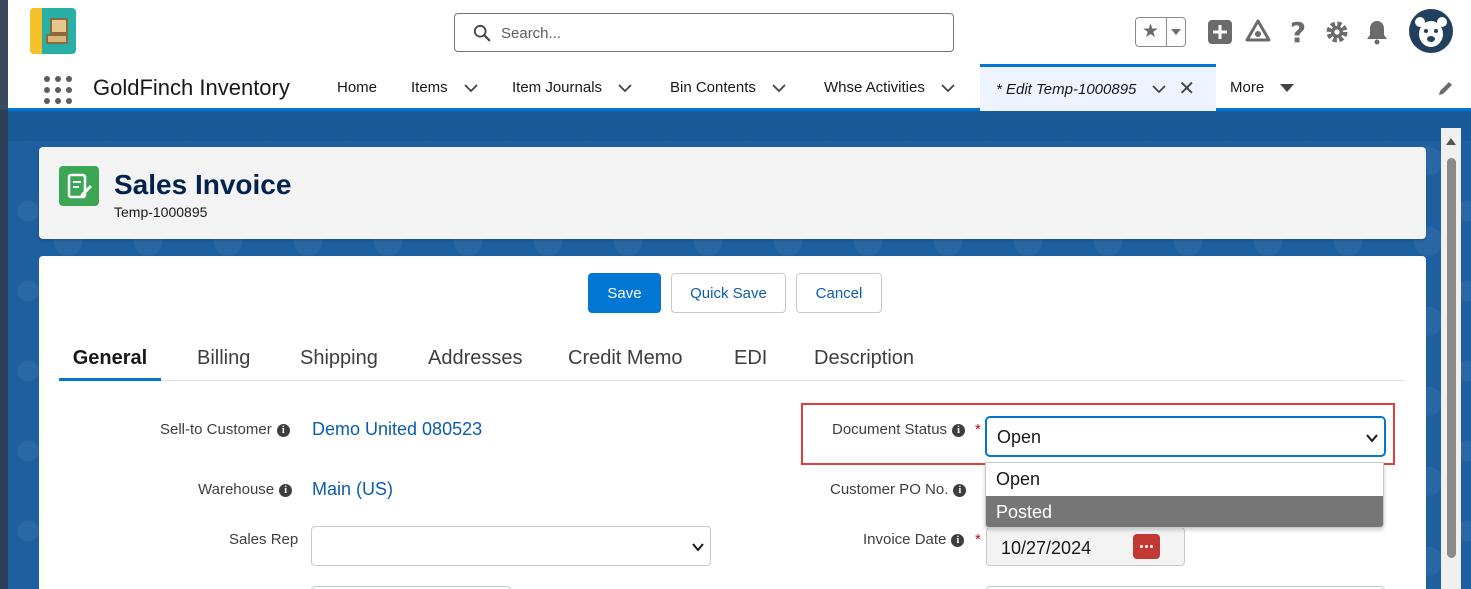 Image resolution: width=1471 pixels, height=589 pixels. Describe the element at coordinates (58, 90) in the screenshot. I see `app-launcher-icon` at that location.